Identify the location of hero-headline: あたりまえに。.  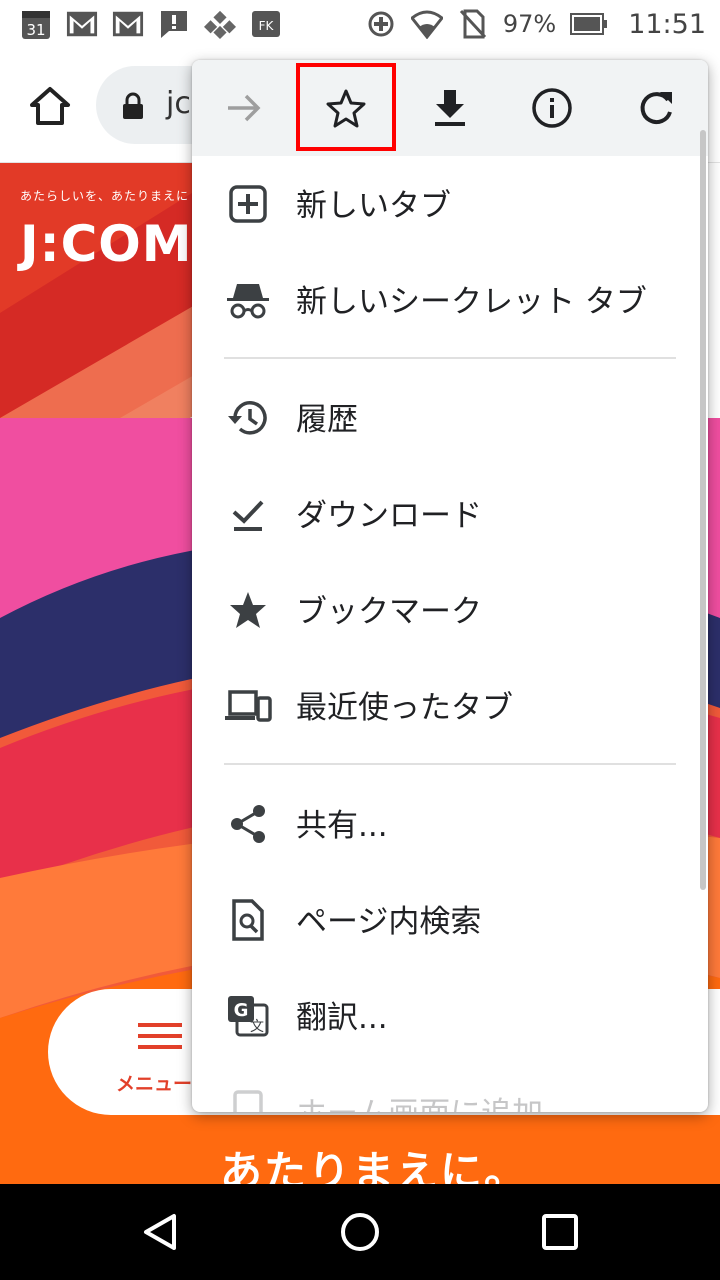
(374, 1165).